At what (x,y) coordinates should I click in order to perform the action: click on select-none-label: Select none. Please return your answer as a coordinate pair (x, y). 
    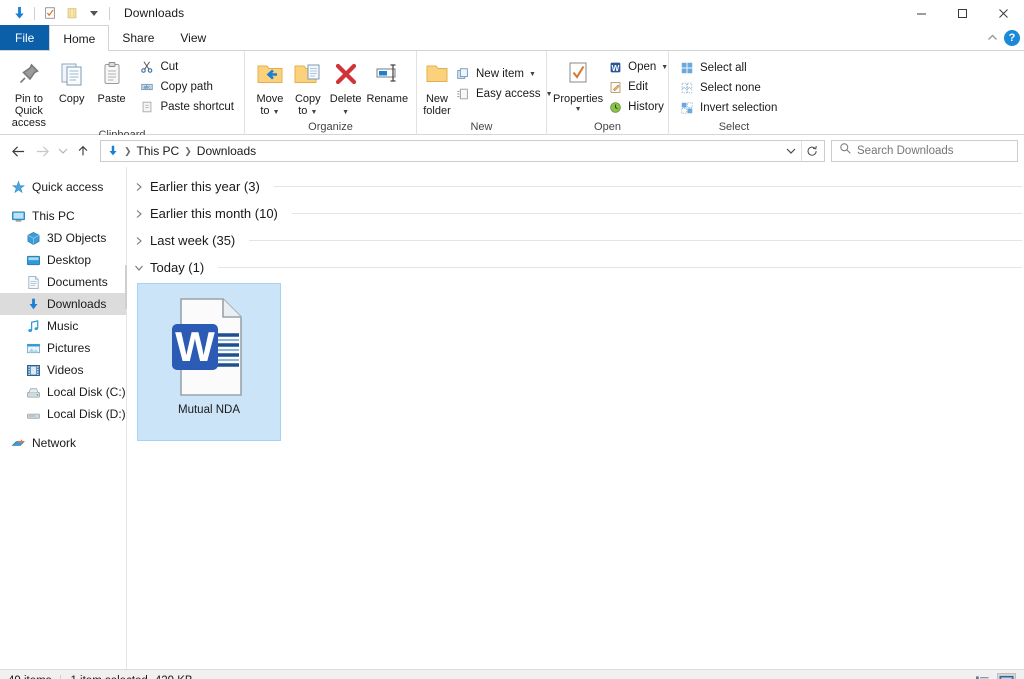
    Looking at the image, I should click on (730, 88).